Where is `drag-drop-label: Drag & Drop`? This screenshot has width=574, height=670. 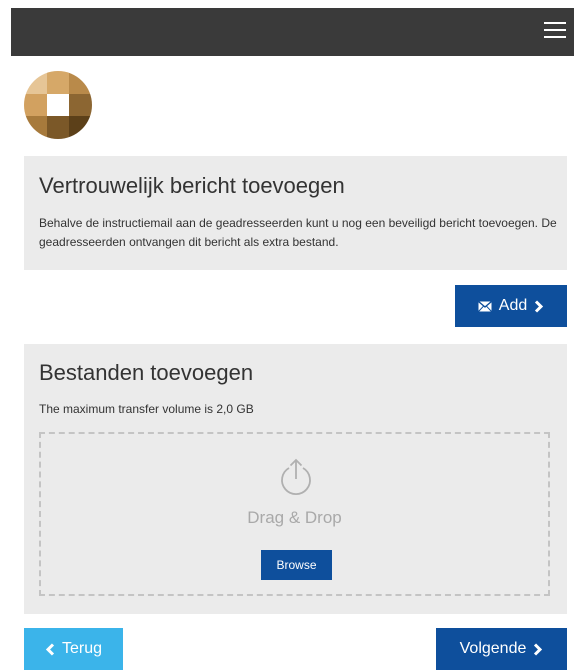
drag-drop-label: Drag & Drop is located at coordinates (294, 517).